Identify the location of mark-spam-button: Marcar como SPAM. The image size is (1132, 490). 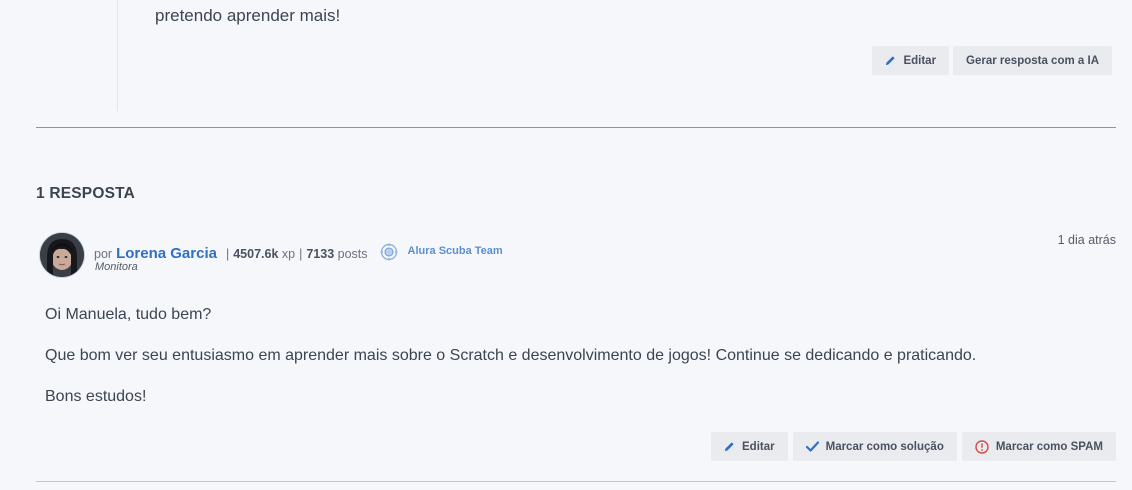
(1038, 446).